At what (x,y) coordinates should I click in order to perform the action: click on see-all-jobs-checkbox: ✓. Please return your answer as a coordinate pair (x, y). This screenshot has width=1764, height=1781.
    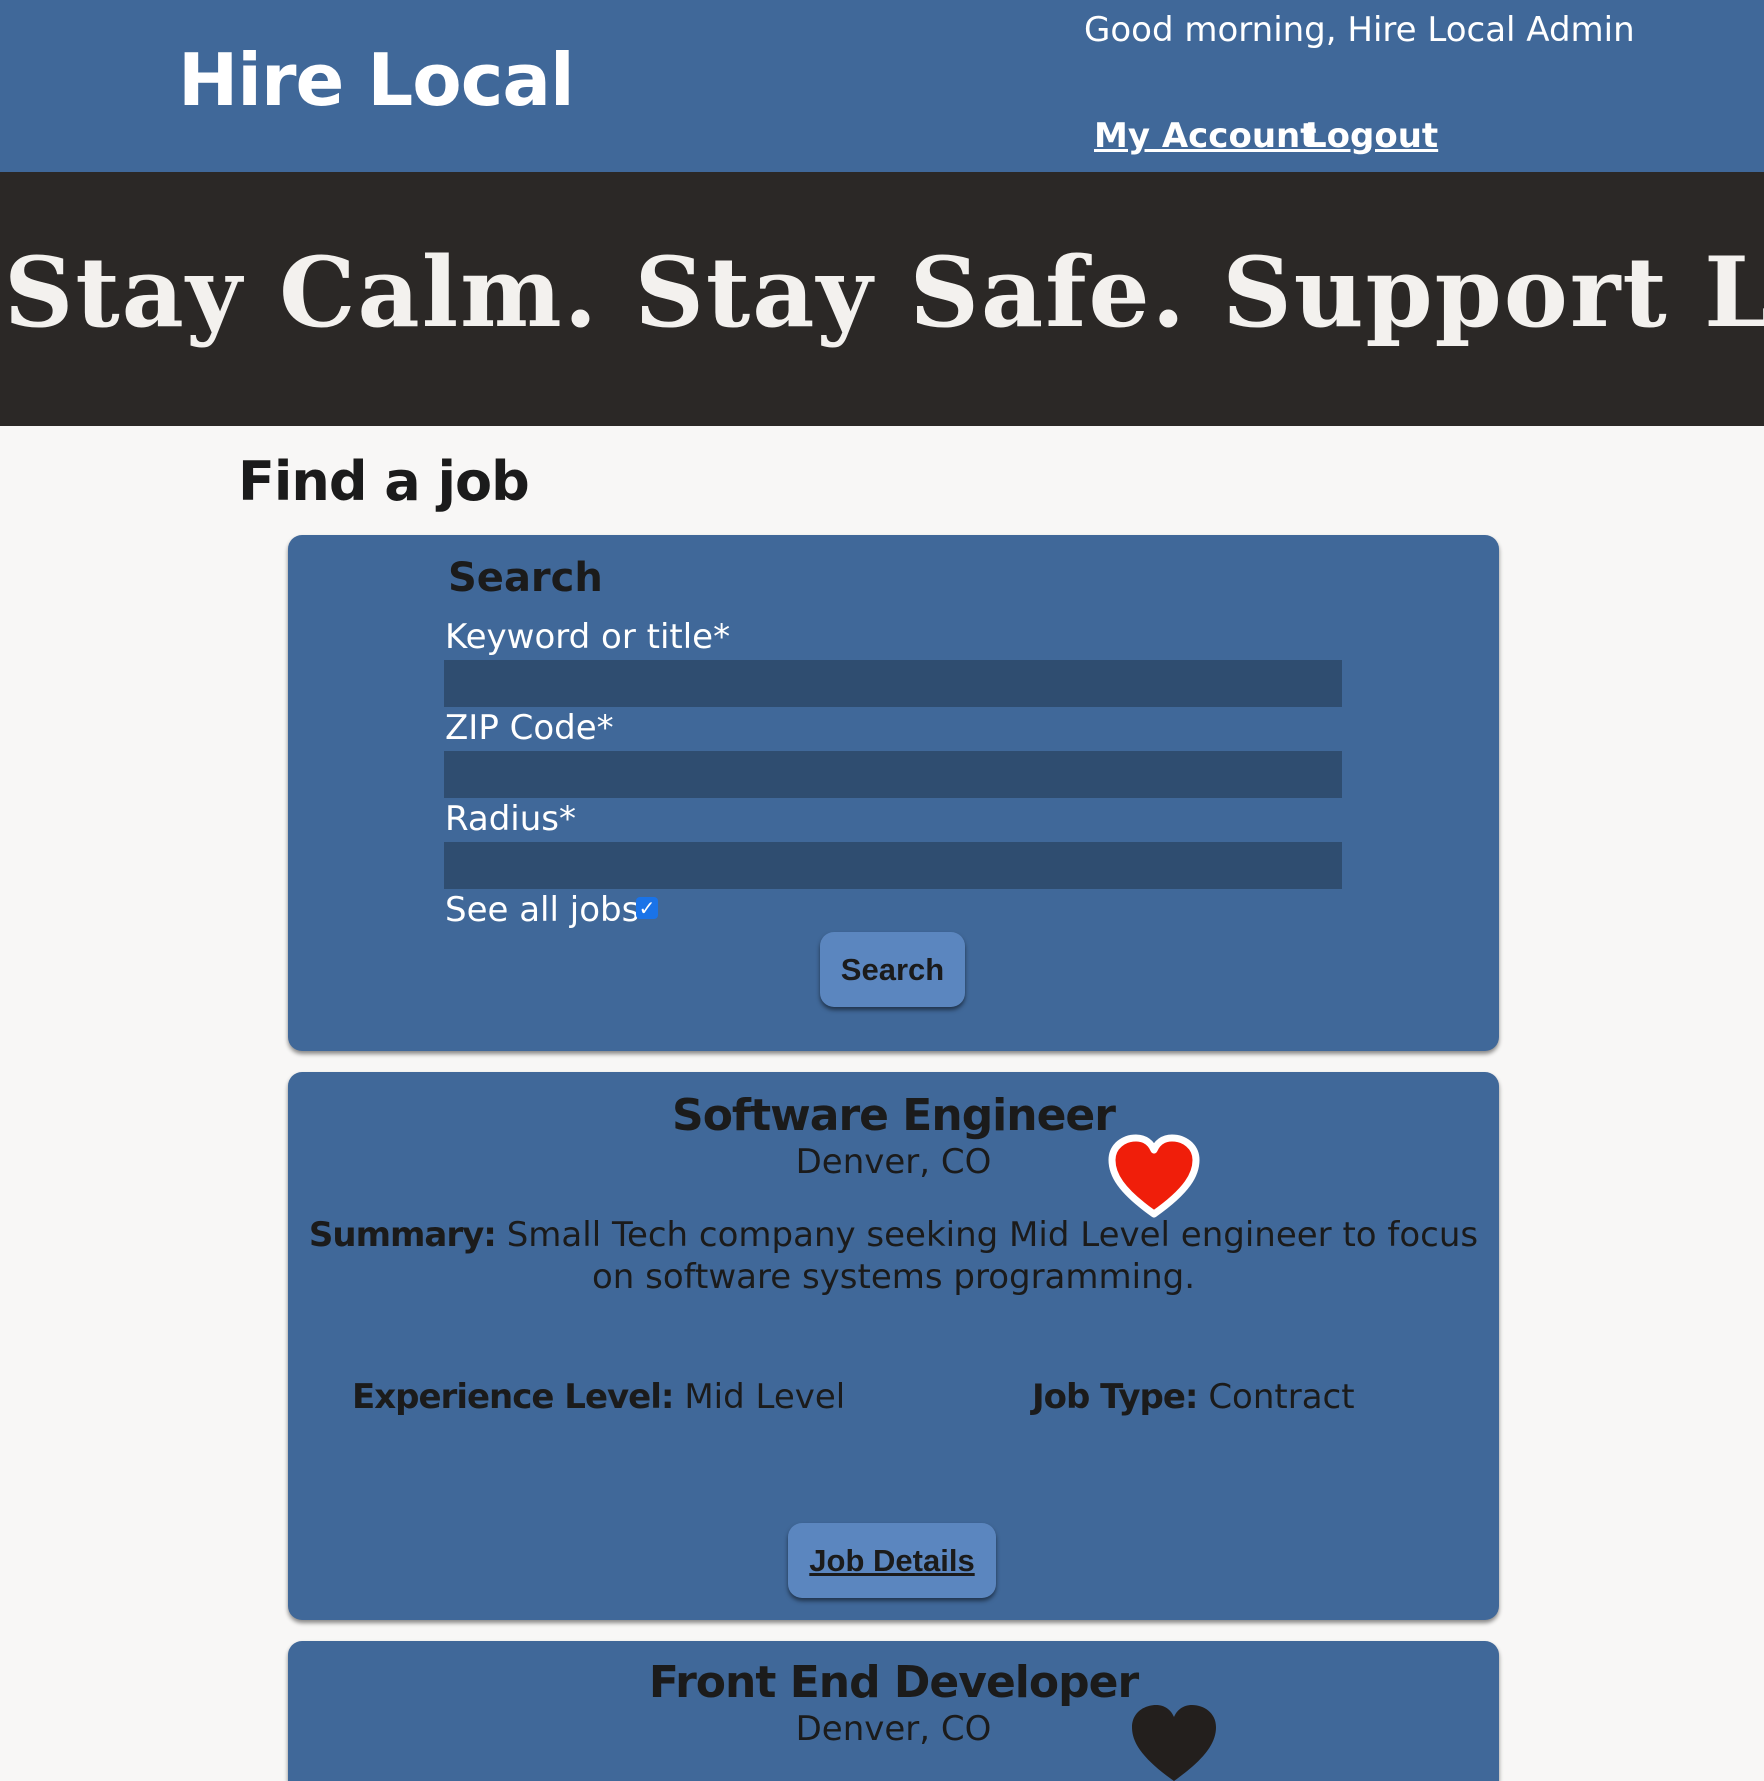
    Looking at the image, I should click on (647, 908).